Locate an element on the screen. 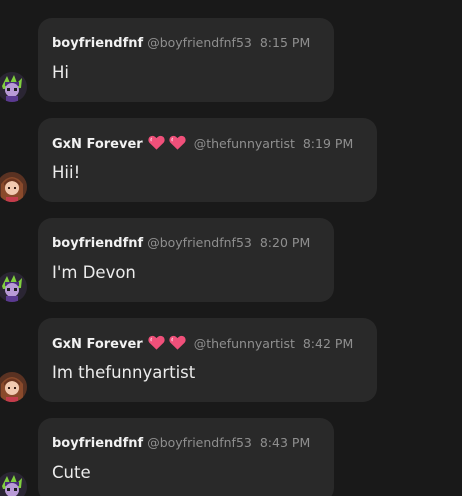 This screenshot has width=462, height=496. message-timestamp: 8:19 PM is located at coordinates (328, 143).